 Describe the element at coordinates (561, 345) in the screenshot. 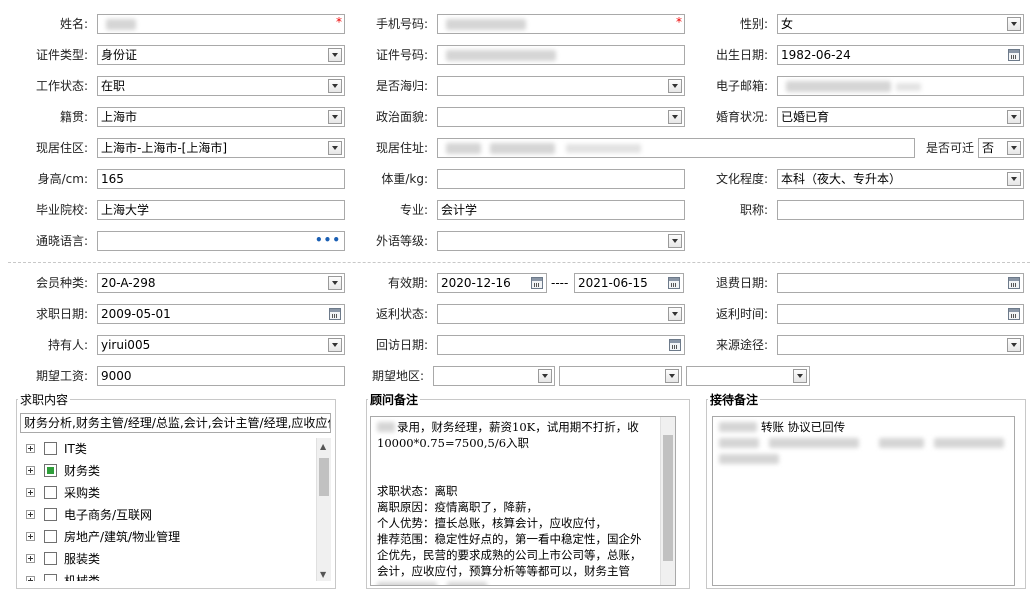

I see `visit-date-input` at that location.